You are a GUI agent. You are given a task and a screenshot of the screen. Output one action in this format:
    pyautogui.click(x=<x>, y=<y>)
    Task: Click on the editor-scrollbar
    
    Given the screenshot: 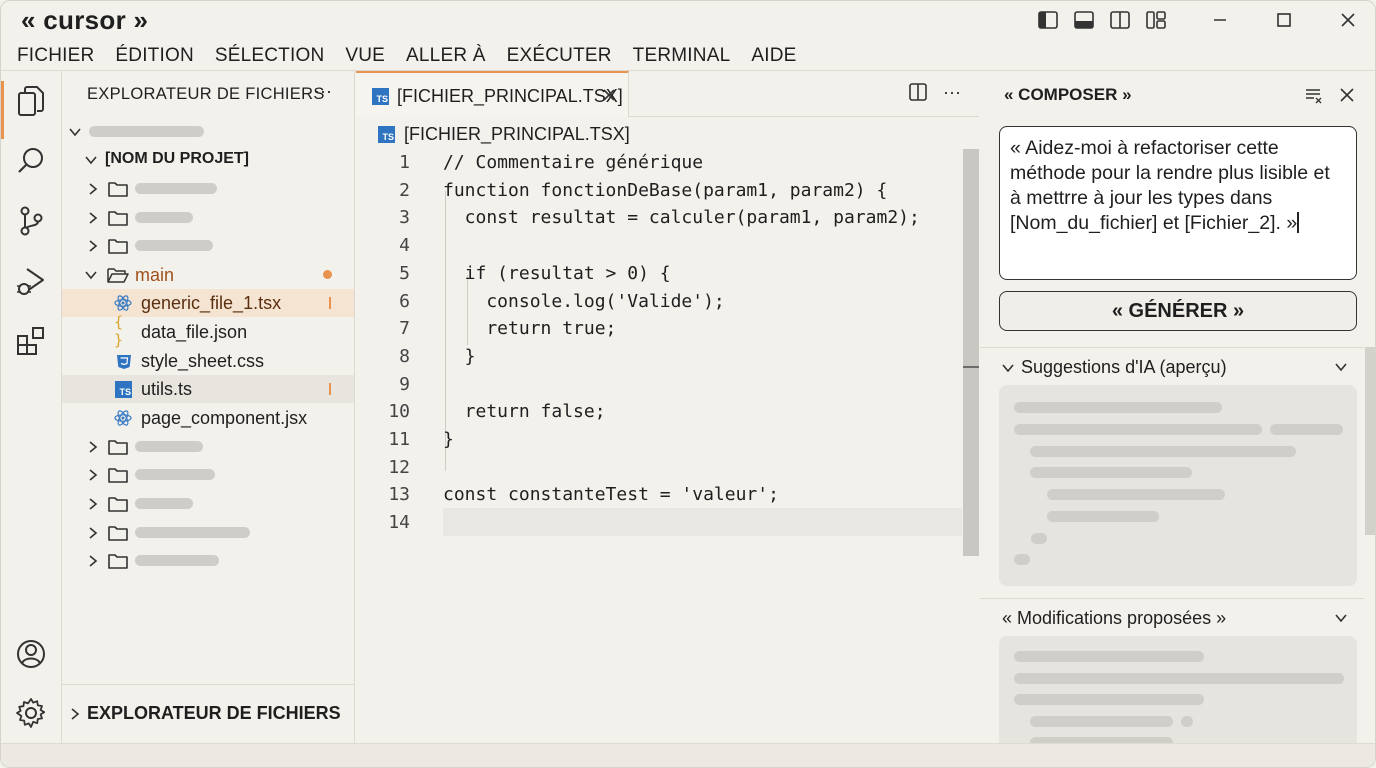 What is the action you would take?
    pyautogui.click(x=971, y=352)
    